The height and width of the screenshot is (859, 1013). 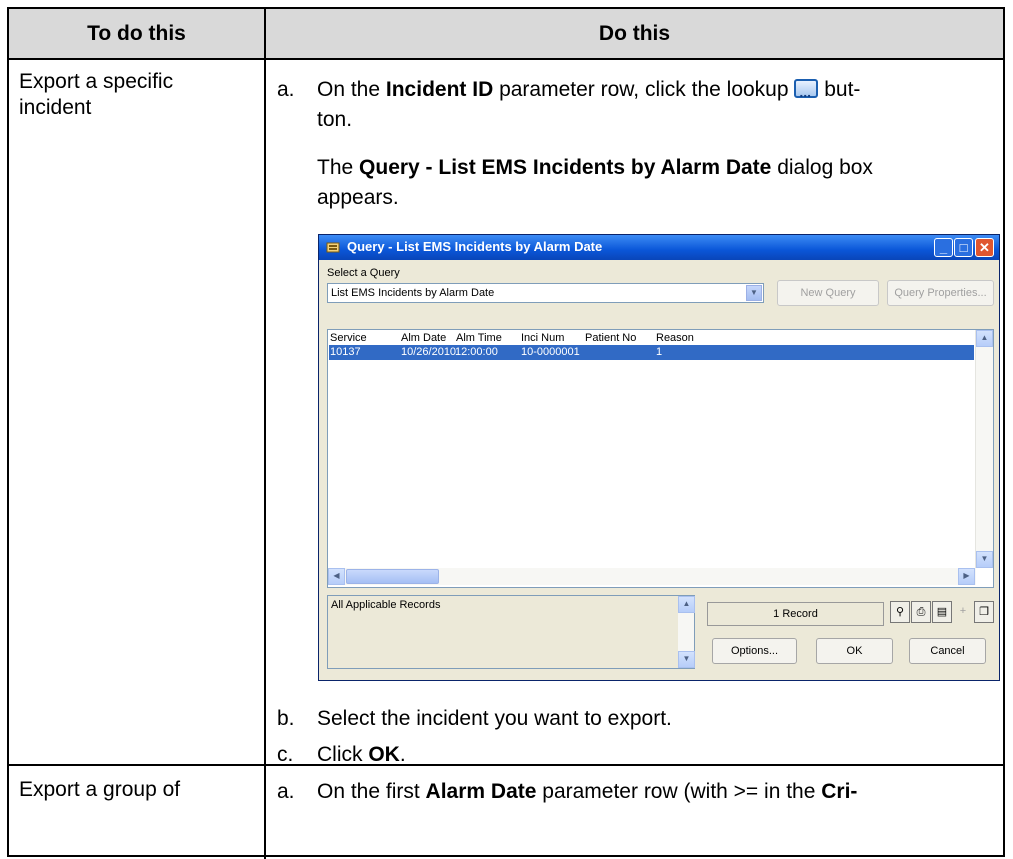 What do you see at coordinates (984, 247) in the screenshot?
I see `close-button: ✕` at bounding box center [984, 247].